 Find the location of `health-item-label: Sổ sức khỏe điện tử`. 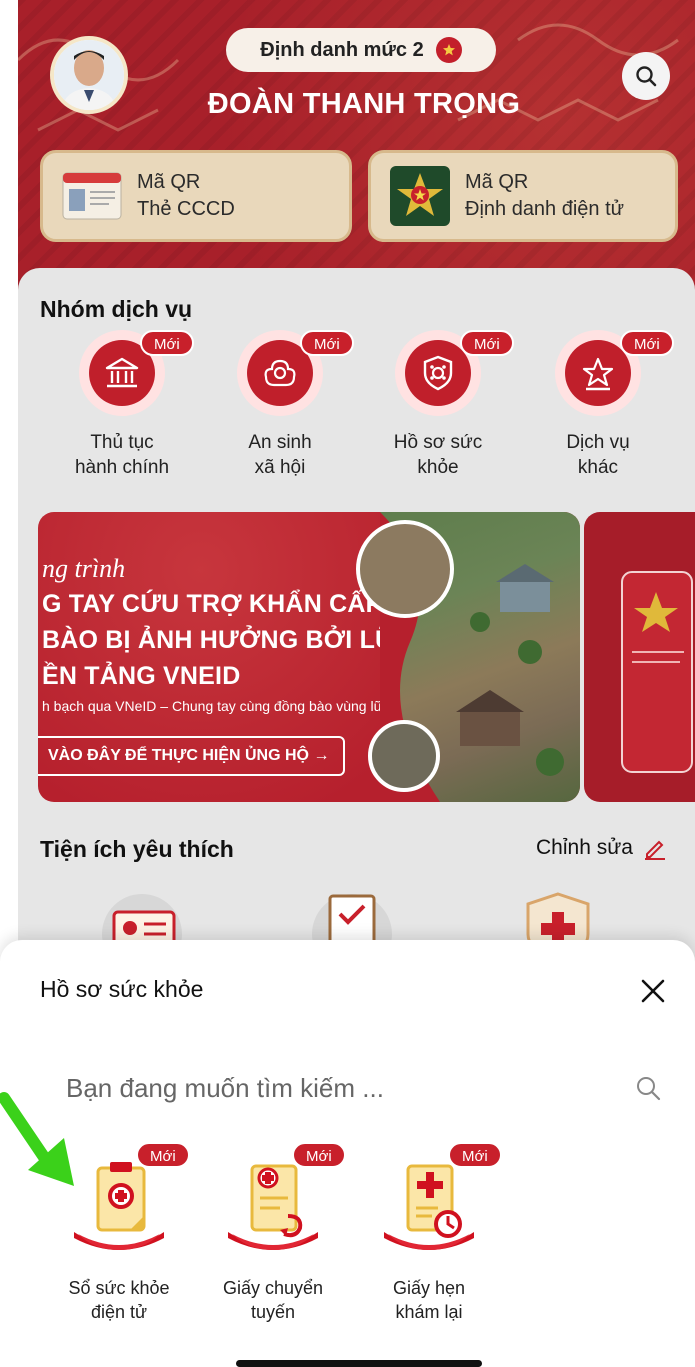

health-item-label: Sổ sức khỏe điện tử is located at coordinates (119, 1300).